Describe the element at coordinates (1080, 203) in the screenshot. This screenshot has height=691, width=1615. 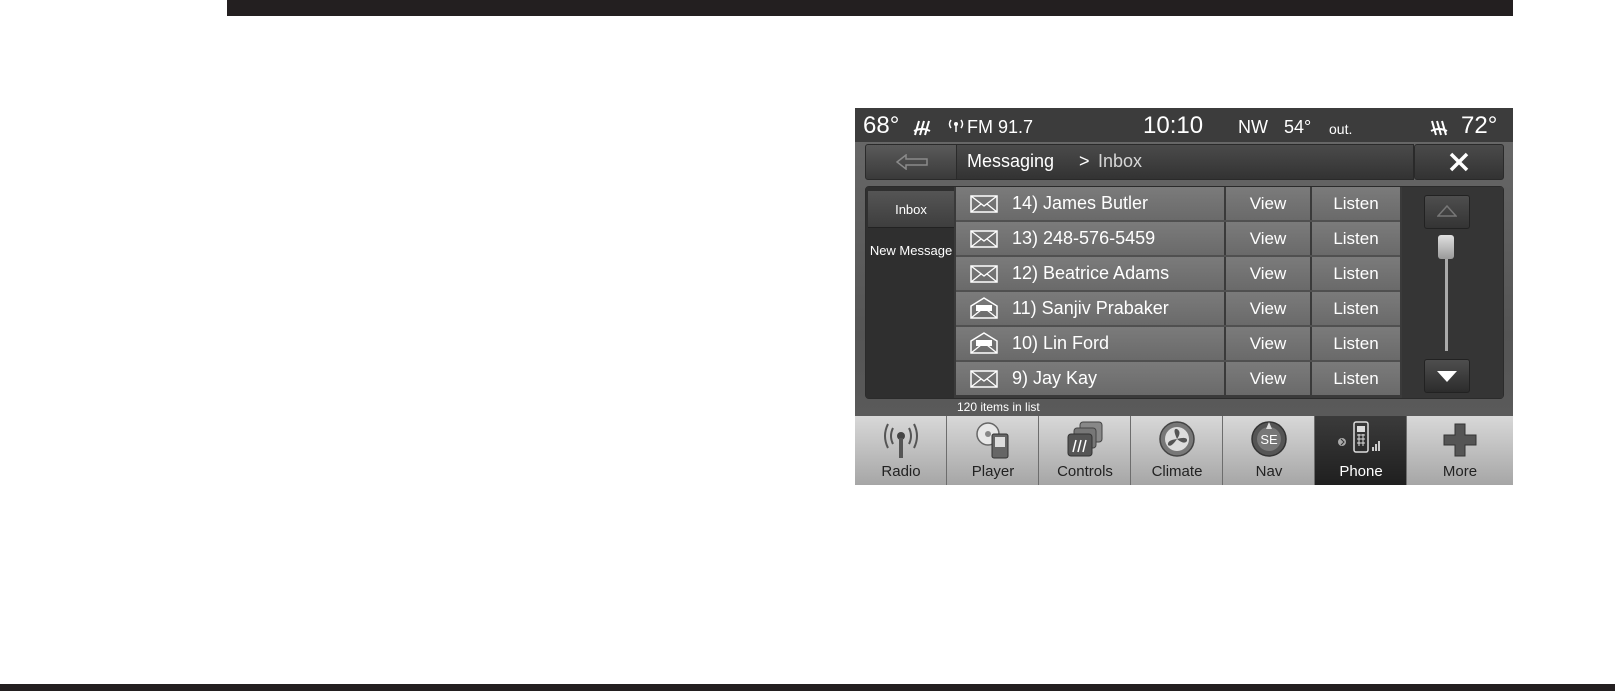
I see `message-sender: 14) James Butler` at that location.